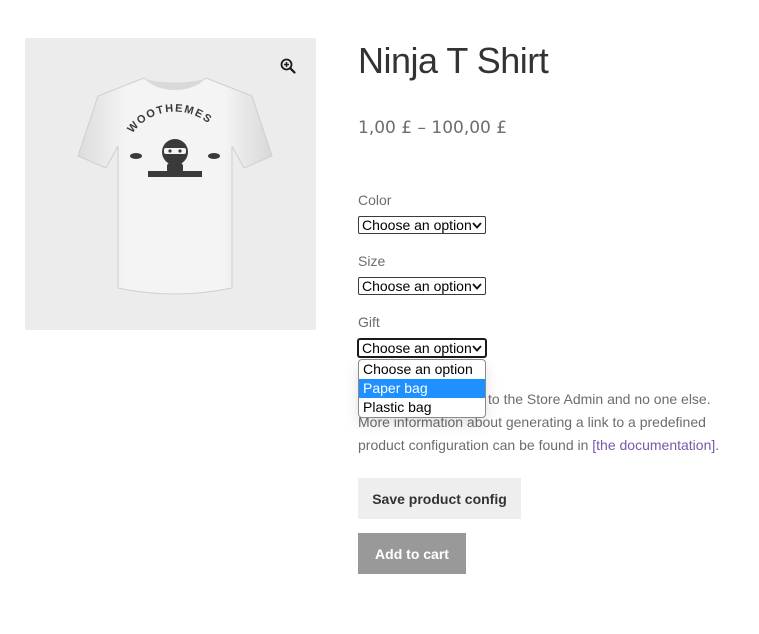 This screenshot has height=634, width=759. I want to click on color-select-value: Choose an option, so click(417, 225).